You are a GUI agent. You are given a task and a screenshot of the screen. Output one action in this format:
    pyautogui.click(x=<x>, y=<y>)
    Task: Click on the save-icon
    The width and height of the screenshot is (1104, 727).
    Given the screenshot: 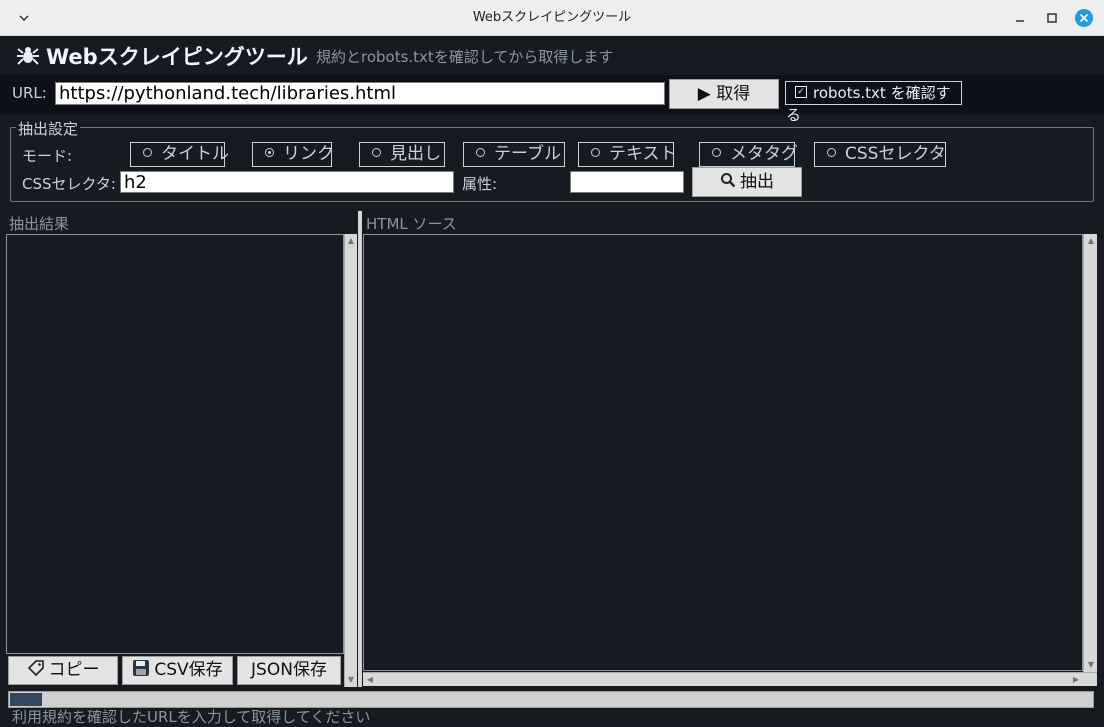 What is the action you would take?
    pyautogui.click(x=141, y=668)
    